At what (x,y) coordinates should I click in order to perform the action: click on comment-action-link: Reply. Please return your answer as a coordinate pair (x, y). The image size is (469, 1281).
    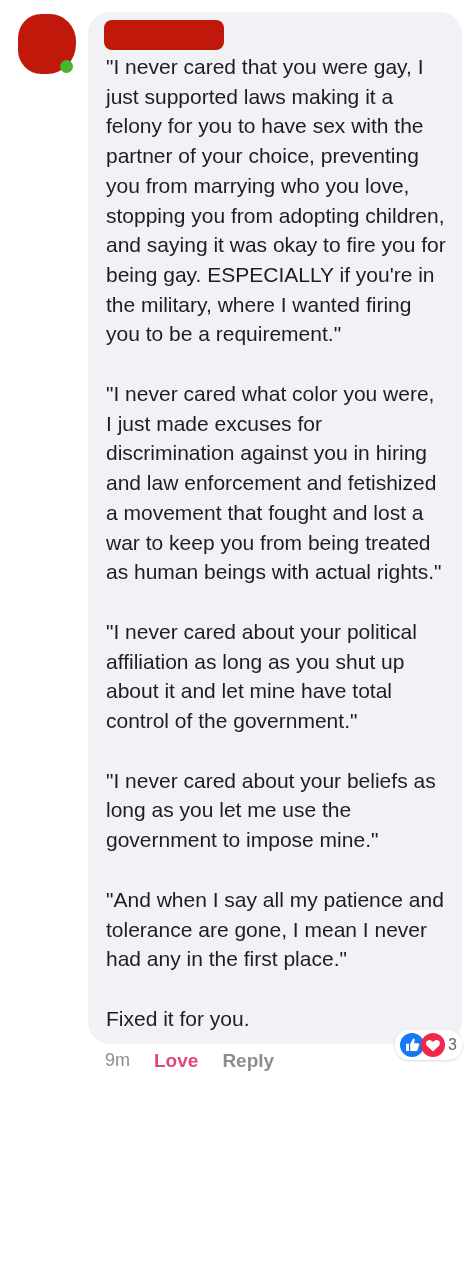
    Looking at the image, I should click on (248, 1060).